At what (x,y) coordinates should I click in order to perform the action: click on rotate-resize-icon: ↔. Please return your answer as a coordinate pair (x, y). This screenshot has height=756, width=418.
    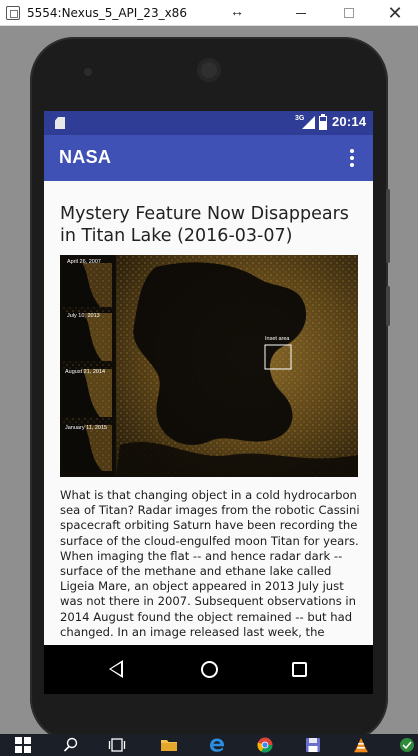
    Looking at the image, I should click on (237, 11).